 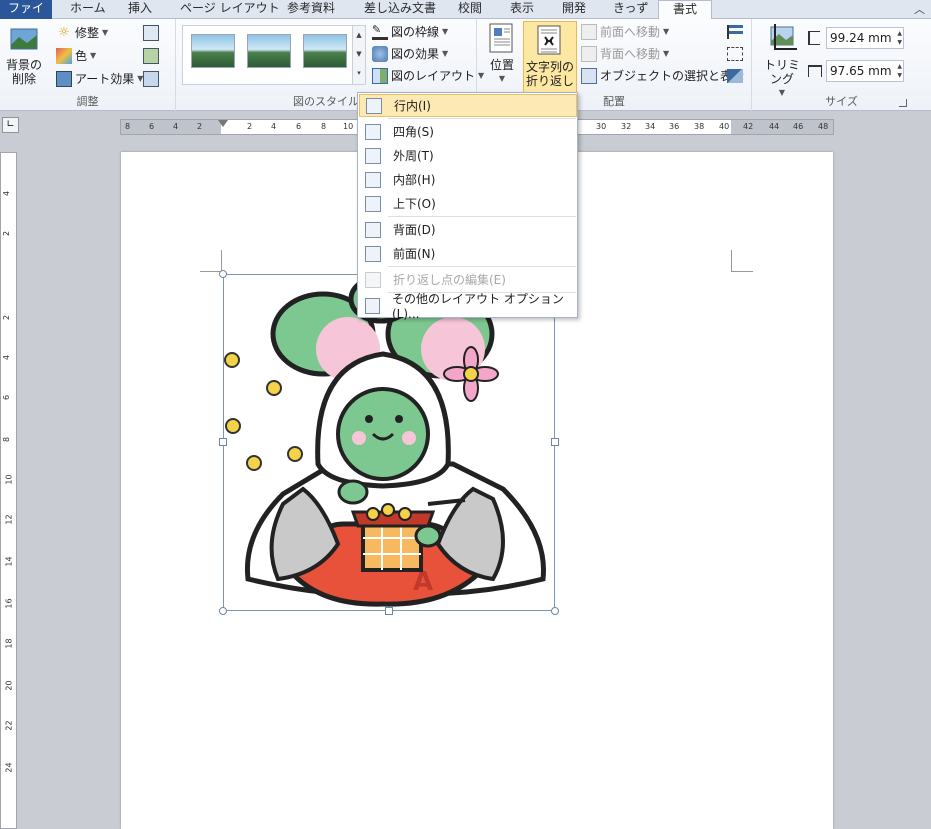 What do you see at coordinates (815, 71) in the screenshot?
I see `width-icon` at bounding box center [815, 71].